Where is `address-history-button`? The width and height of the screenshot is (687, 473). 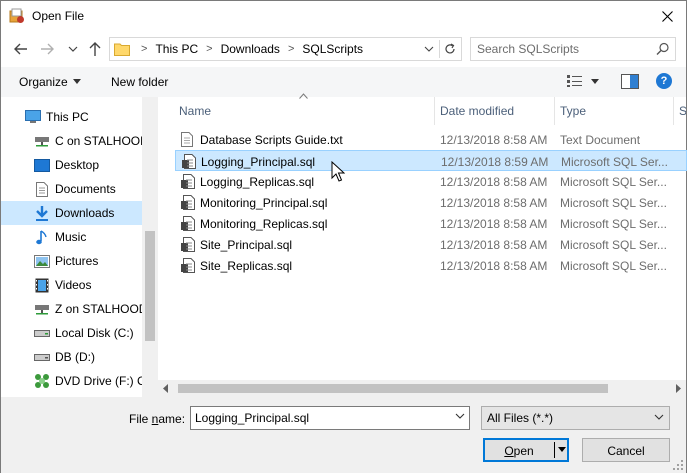
address-history-button is located at coordinates (429, 49).